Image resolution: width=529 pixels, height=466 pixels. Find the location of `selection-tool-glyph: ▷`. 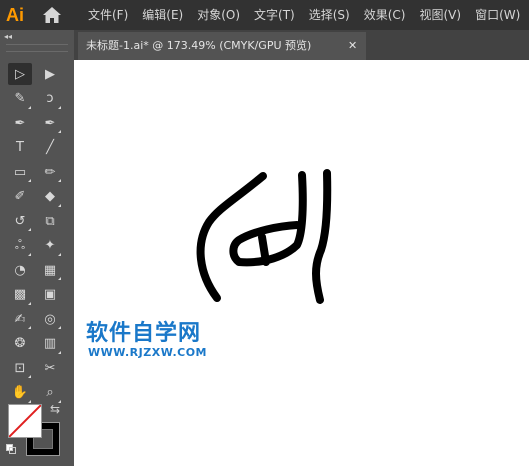

selection-tool-glyph: ▷ is located at coordinates (20, 74).